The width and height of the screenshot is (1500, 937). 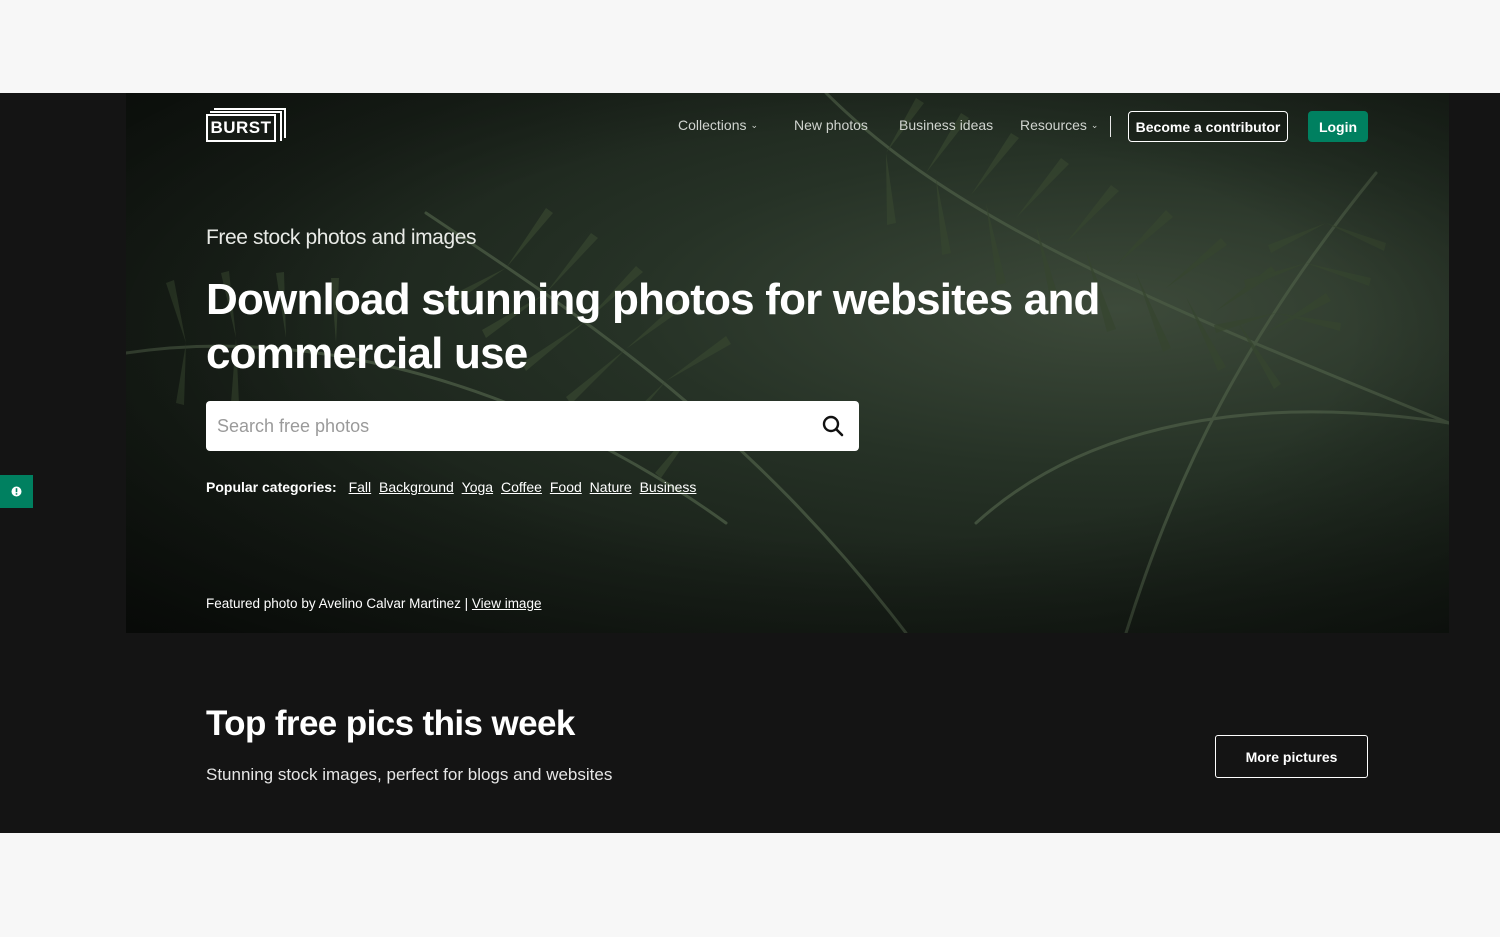 I want to click on search-icon, so click(x=833, y=426).